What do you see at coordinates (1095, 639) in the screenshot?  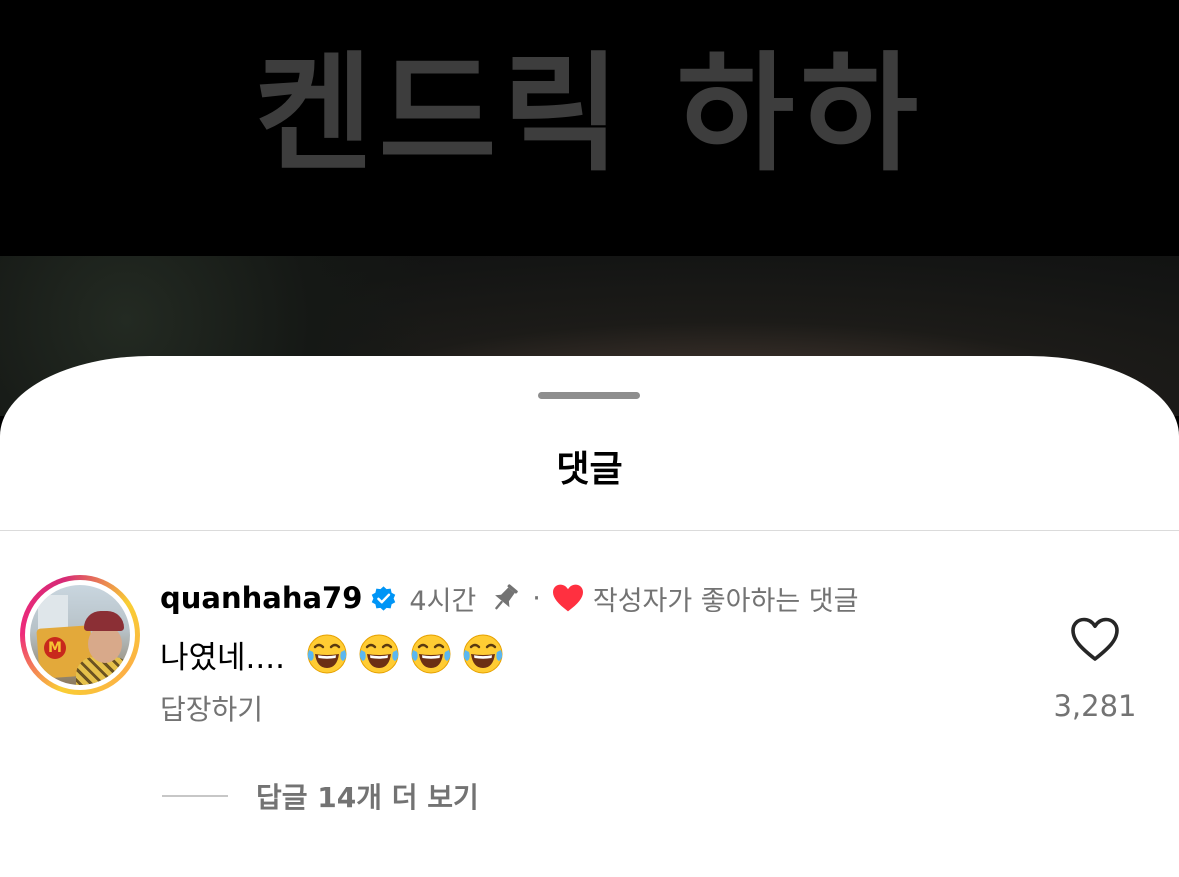 I see `like-heart-icon` at bounding box center [1095, 639].